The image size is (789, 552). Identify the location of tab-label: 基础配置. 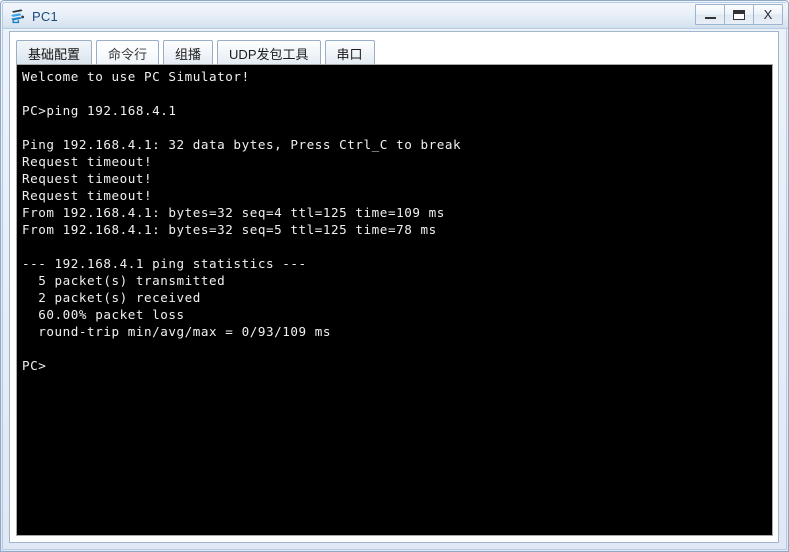
(54, 54).